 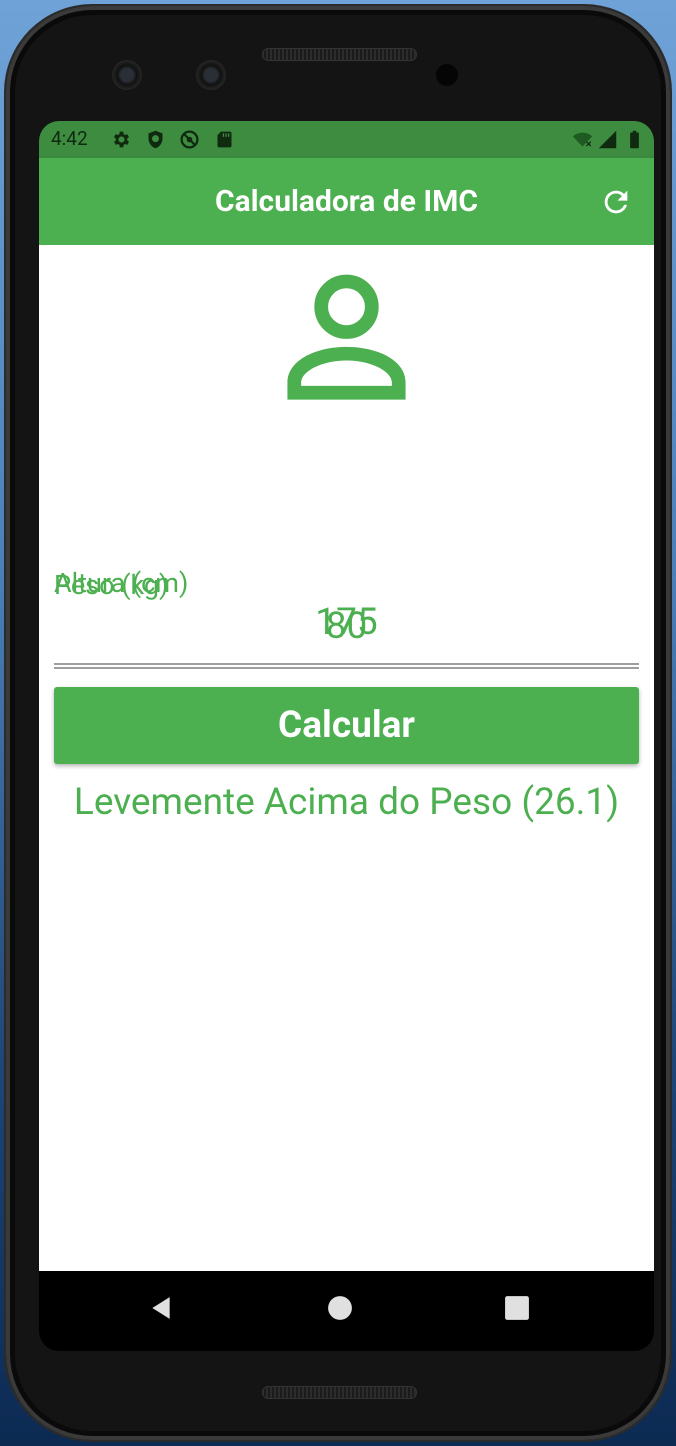 I want to click on bmi-result-text: Levemente Acima do Peso (26.1), so click(x=346, y=802).